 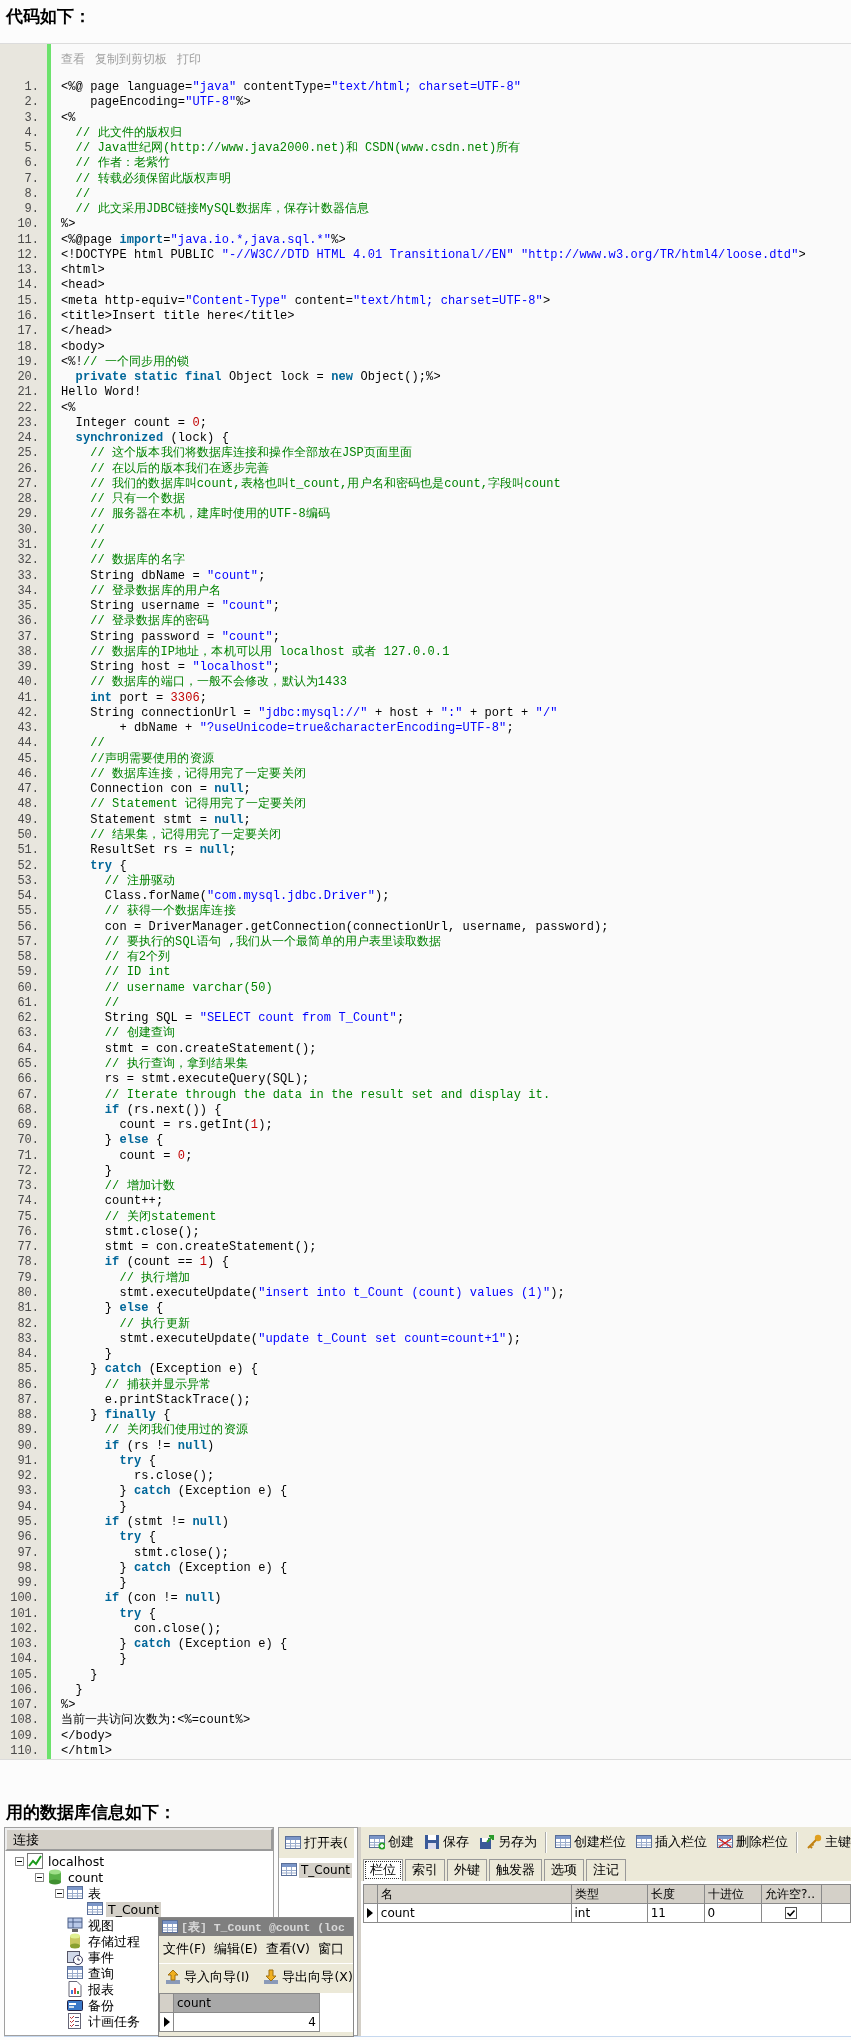 I want to click on line-number: 105., so click(x=24, y=1674).